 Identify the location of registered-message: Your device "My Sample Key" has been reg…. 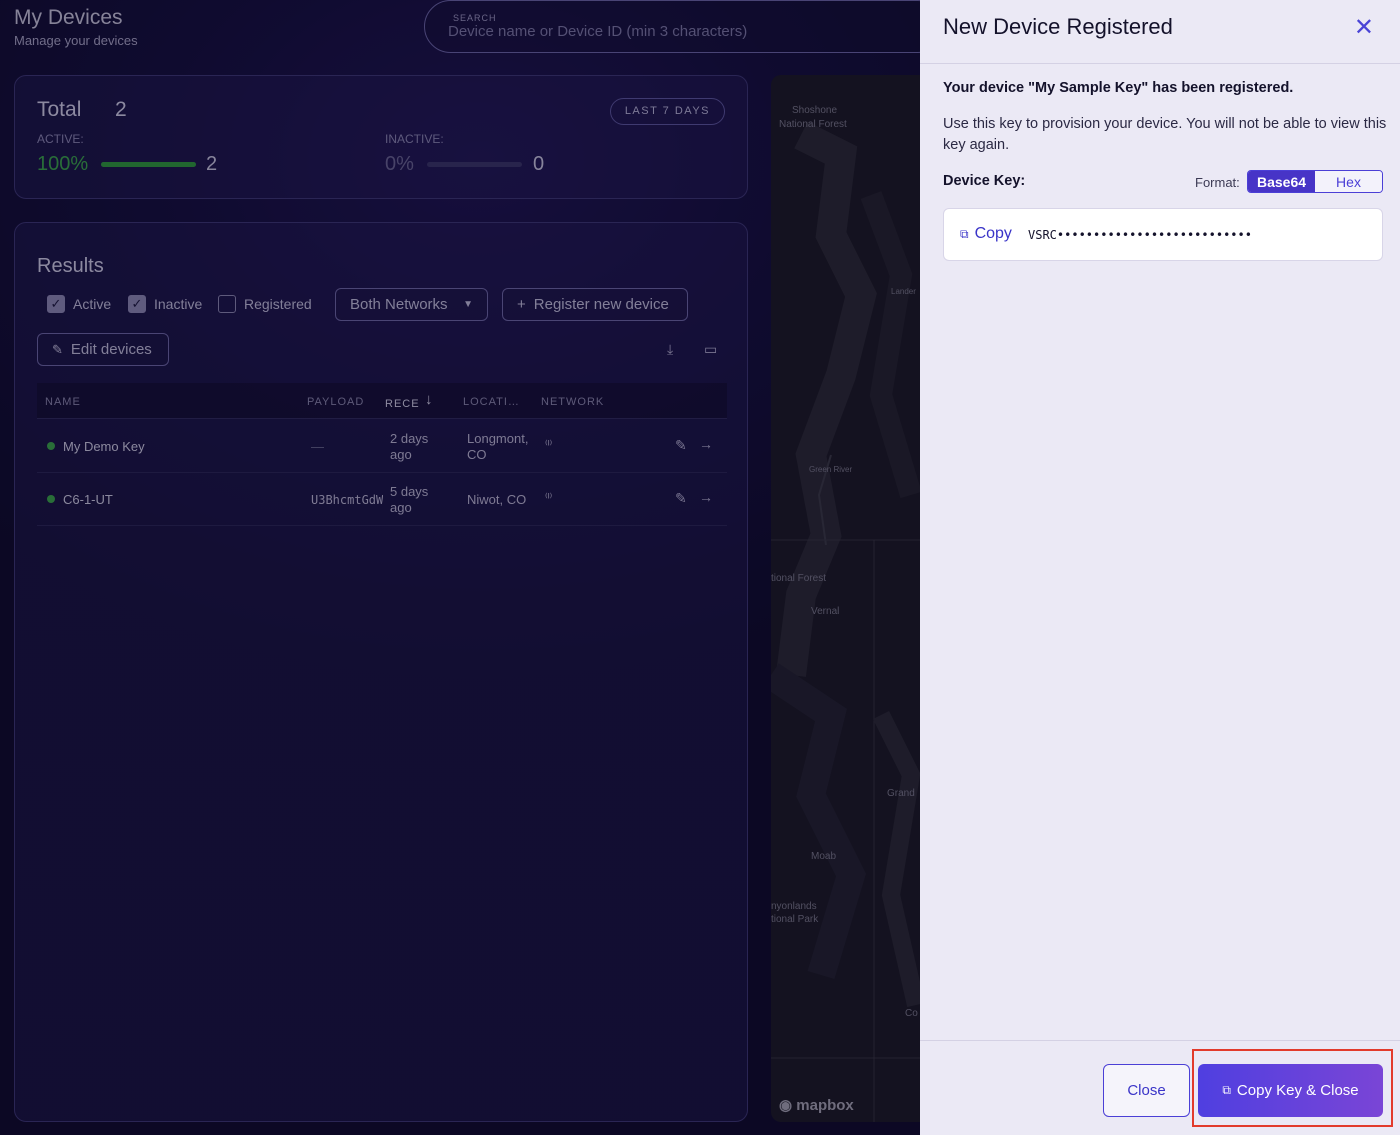
(1118, 88).